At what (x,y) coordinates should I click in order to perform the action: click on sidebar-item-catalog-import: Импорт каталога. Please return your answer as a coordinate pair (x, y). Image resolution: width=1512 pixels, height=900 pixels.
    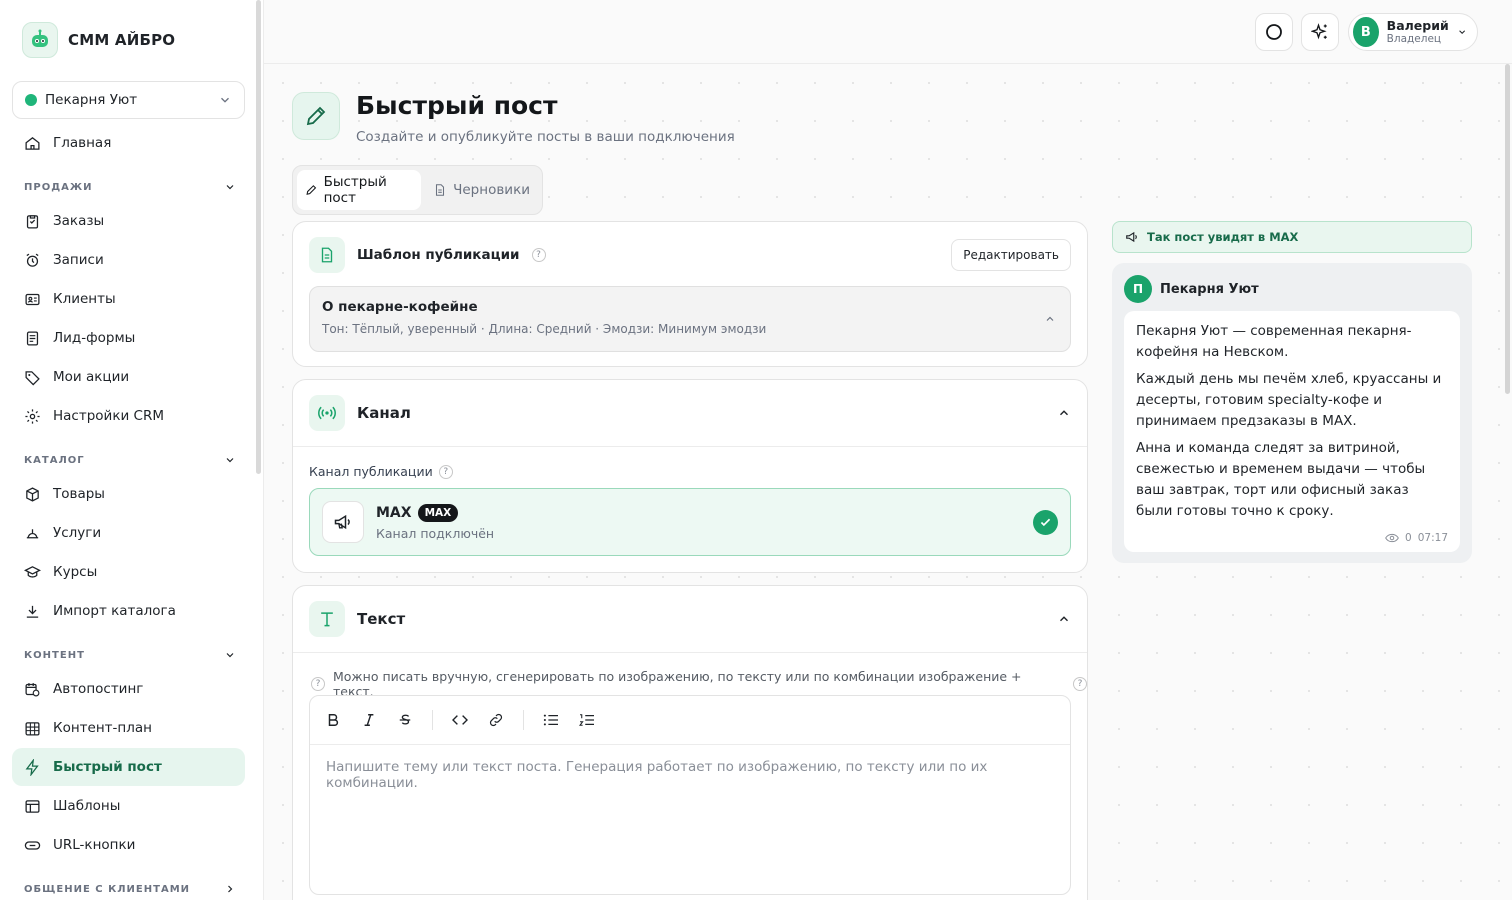
    Looking at the image, I should click on (128, 611).